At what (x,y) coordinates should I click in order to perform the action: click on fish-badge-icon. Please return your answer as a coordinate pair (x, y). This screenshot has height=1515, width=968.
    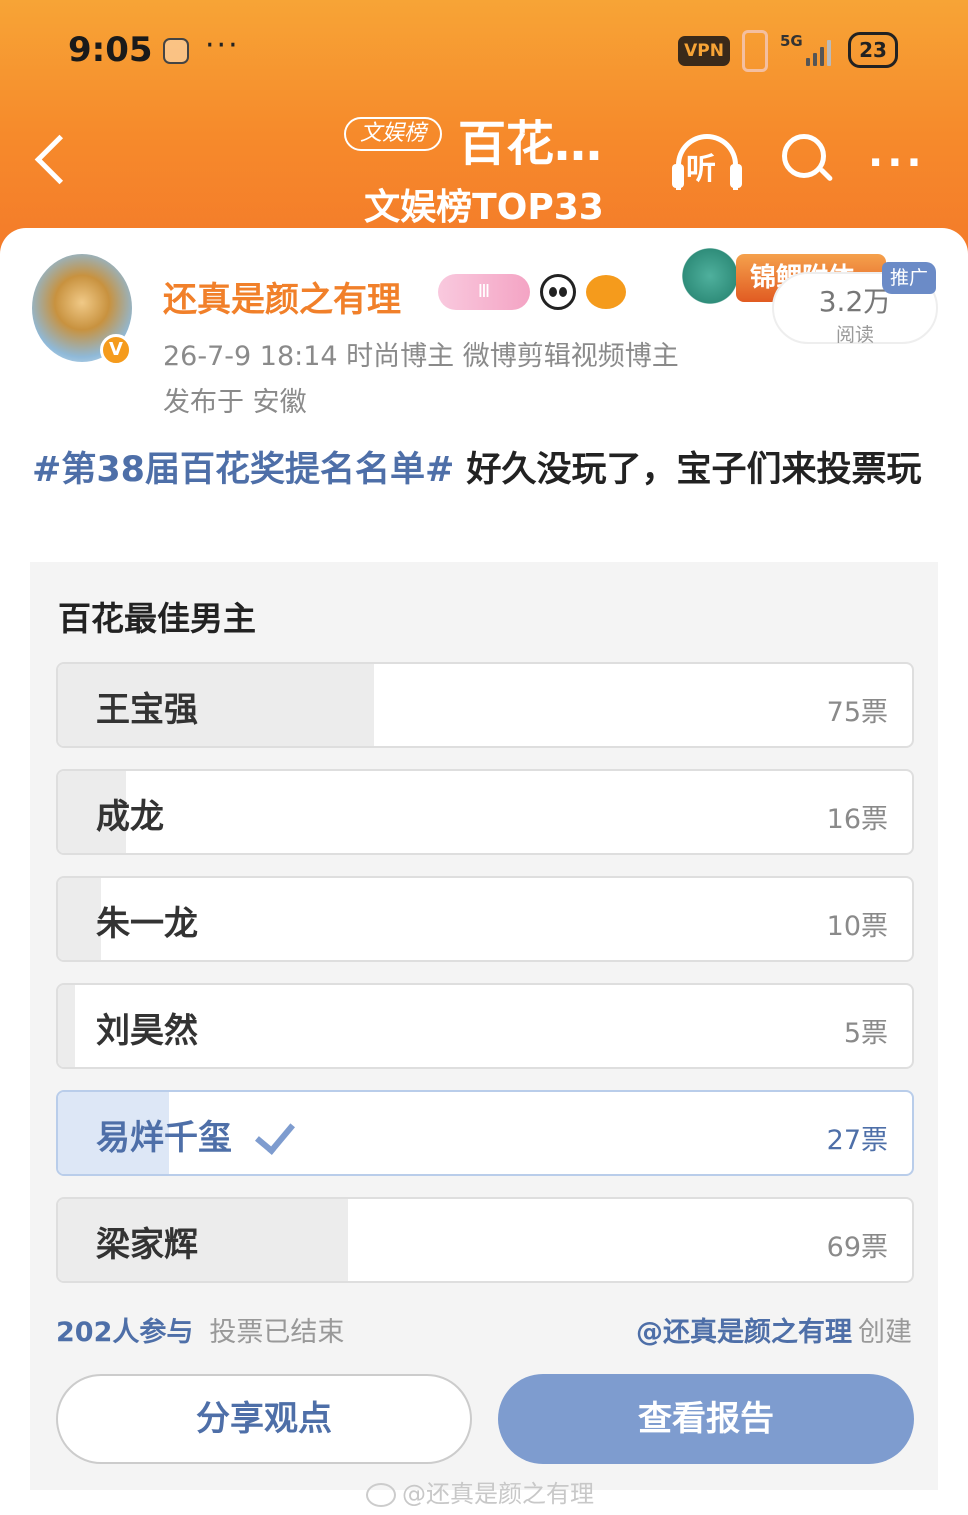
    Looking at the image, I should click on (606, 292).